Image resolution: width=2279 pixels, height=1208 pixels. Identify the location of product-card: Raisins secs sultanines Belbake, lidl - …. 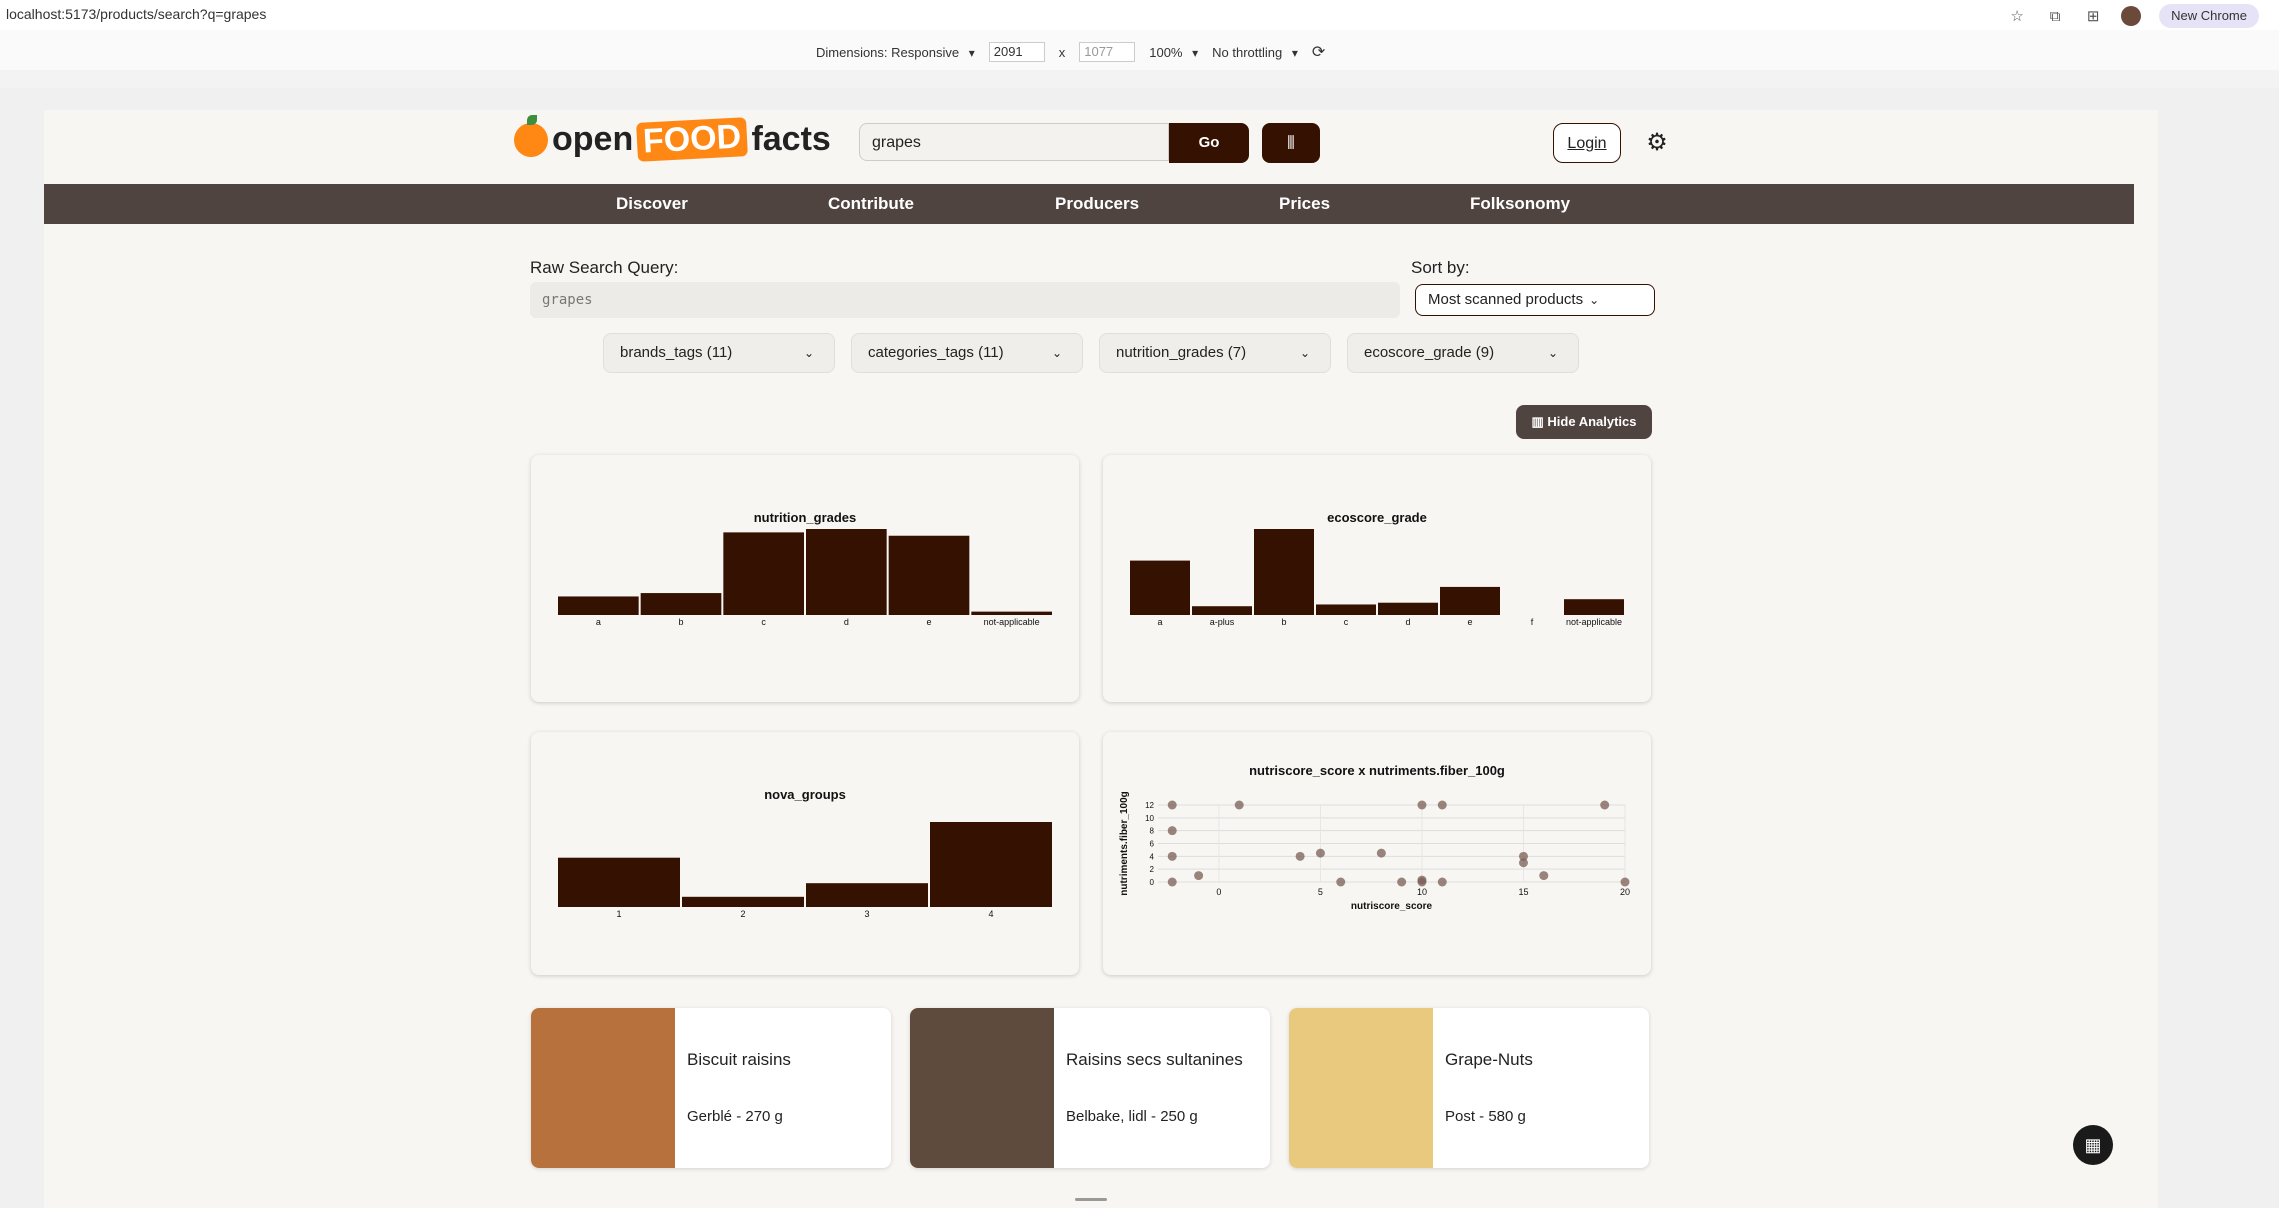
(1090, 1088).